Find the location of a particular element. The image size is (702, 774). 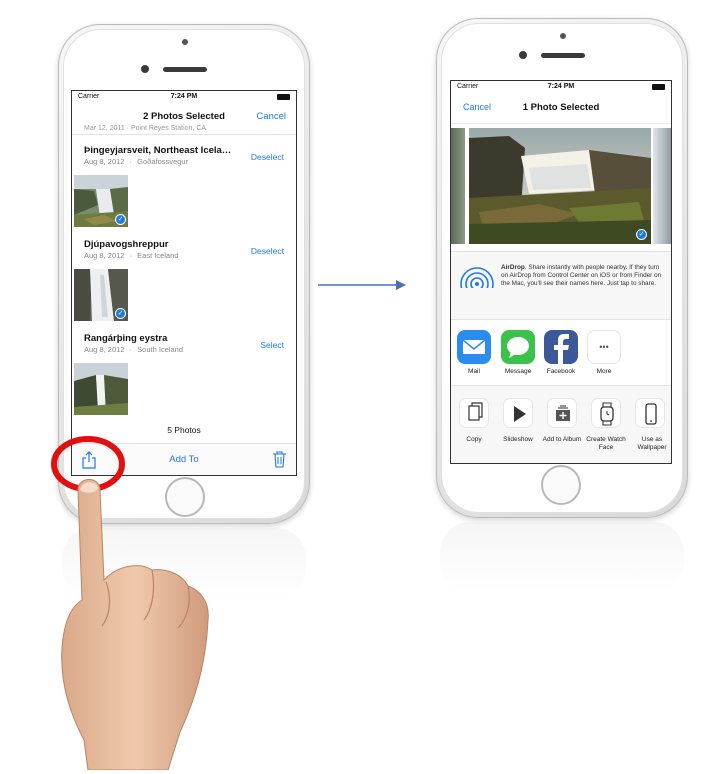

add-to-album-label: Add to Album is located at coordinates (562, 439).